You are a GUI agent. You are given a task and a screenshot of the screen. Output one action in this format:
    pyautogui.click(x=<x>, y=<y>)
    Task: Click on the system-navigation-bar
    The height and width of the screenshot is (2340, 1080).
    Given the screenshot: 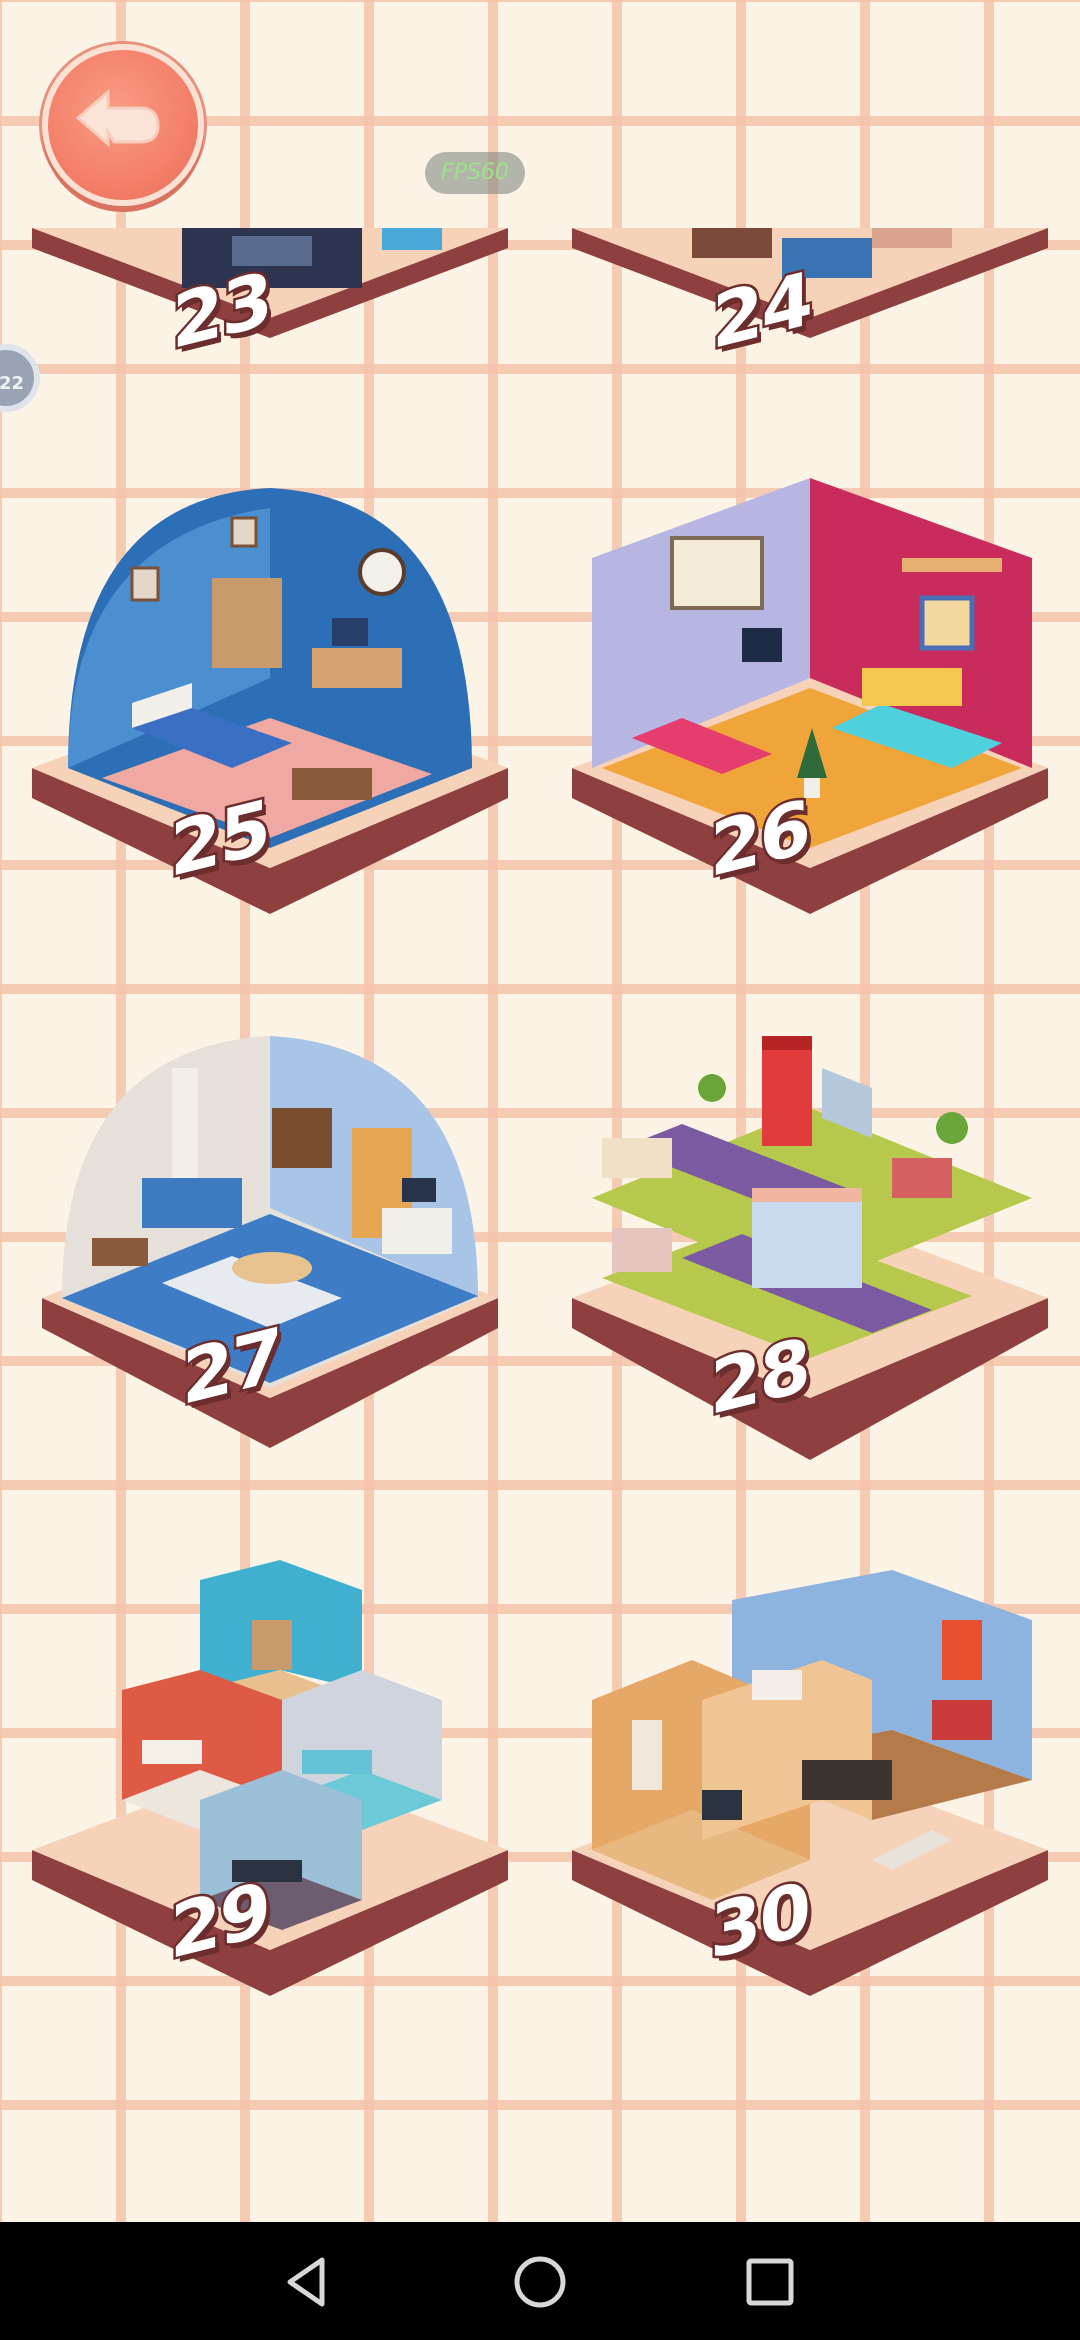 What is the action you would take?
    pyautogui.click(x=540, y=2281)
    